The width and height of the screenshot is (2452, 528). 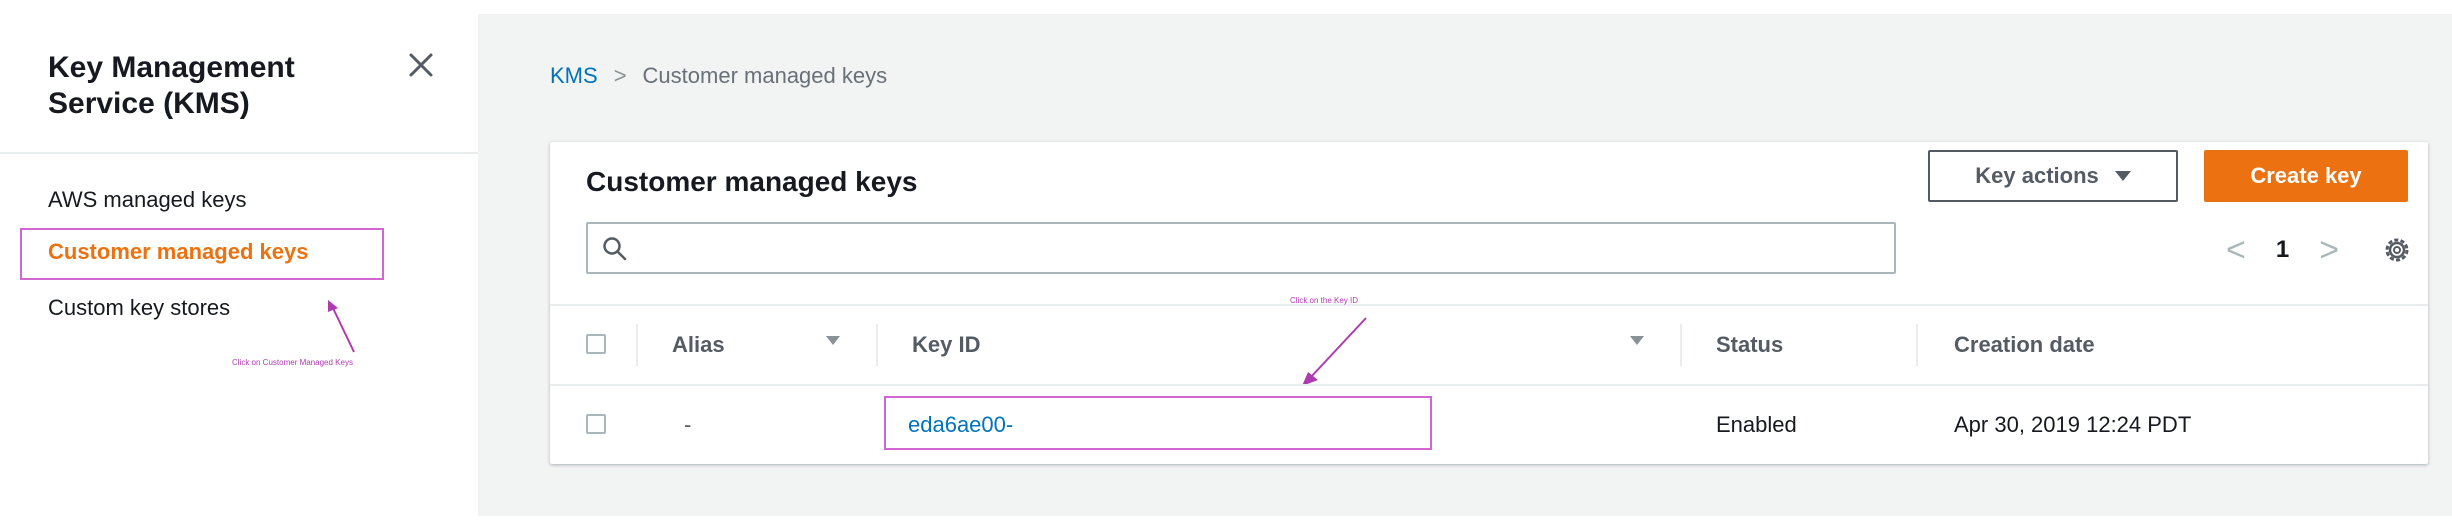 What do you see at coordinates (2122, 176) in the screenshot?
I see `caret-down-icon` at bounding box center [2122, 176].